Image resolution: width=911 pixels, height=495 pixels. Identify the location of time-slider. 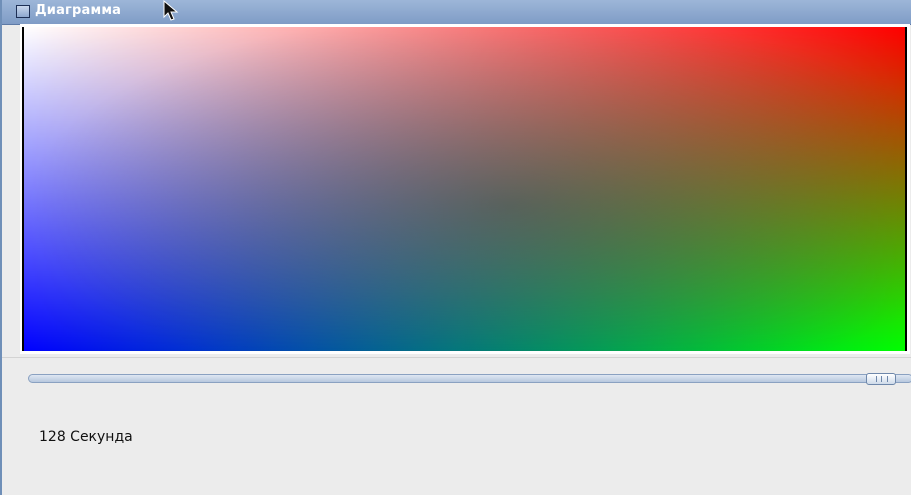
(469, 379).